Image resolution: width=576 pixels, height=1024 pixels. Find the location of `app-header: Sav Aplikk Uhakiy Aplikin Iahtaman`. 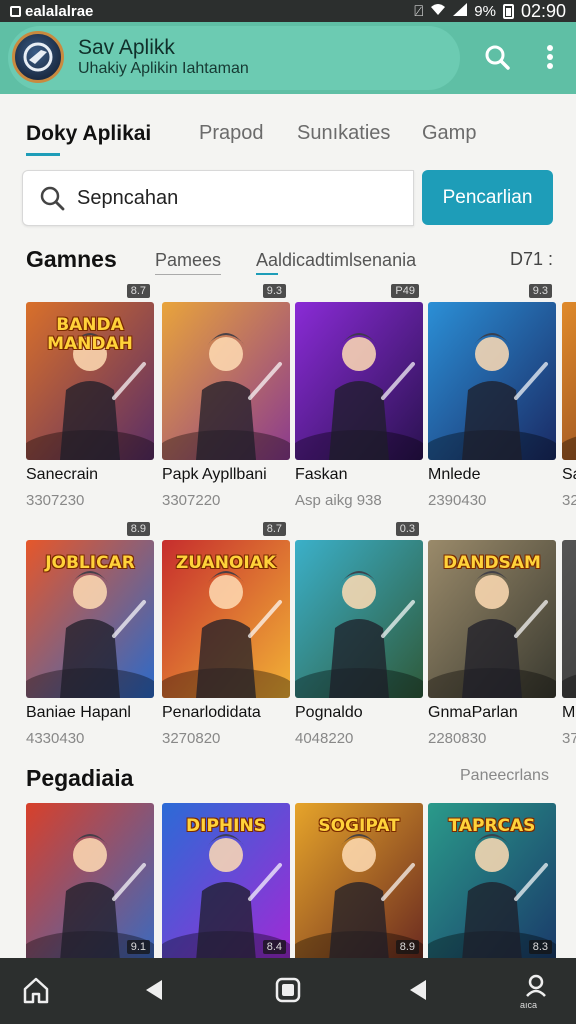

app-header: Sav Aplikk Uhakiy Aplikin Iahtaman is located at coordinates (288, 58).